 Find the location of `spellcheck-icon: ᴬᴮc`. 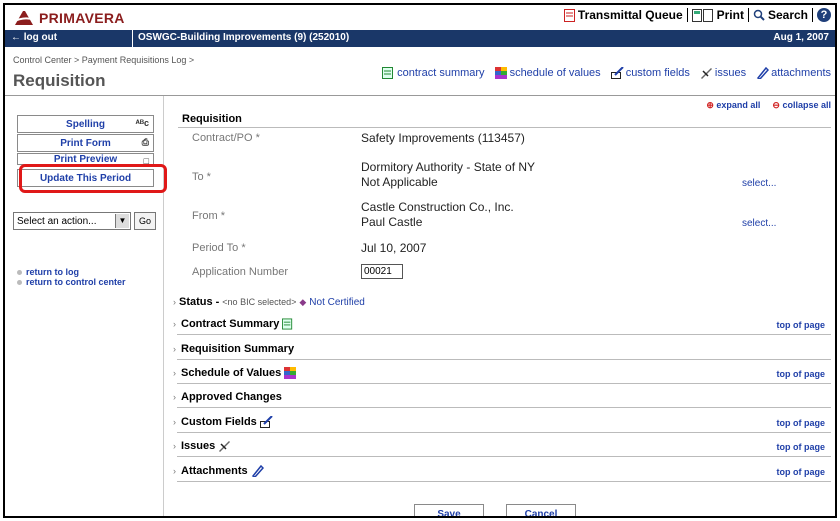

spellcheck-icon: ᴬᴮc is located at coordinates (142, 123).